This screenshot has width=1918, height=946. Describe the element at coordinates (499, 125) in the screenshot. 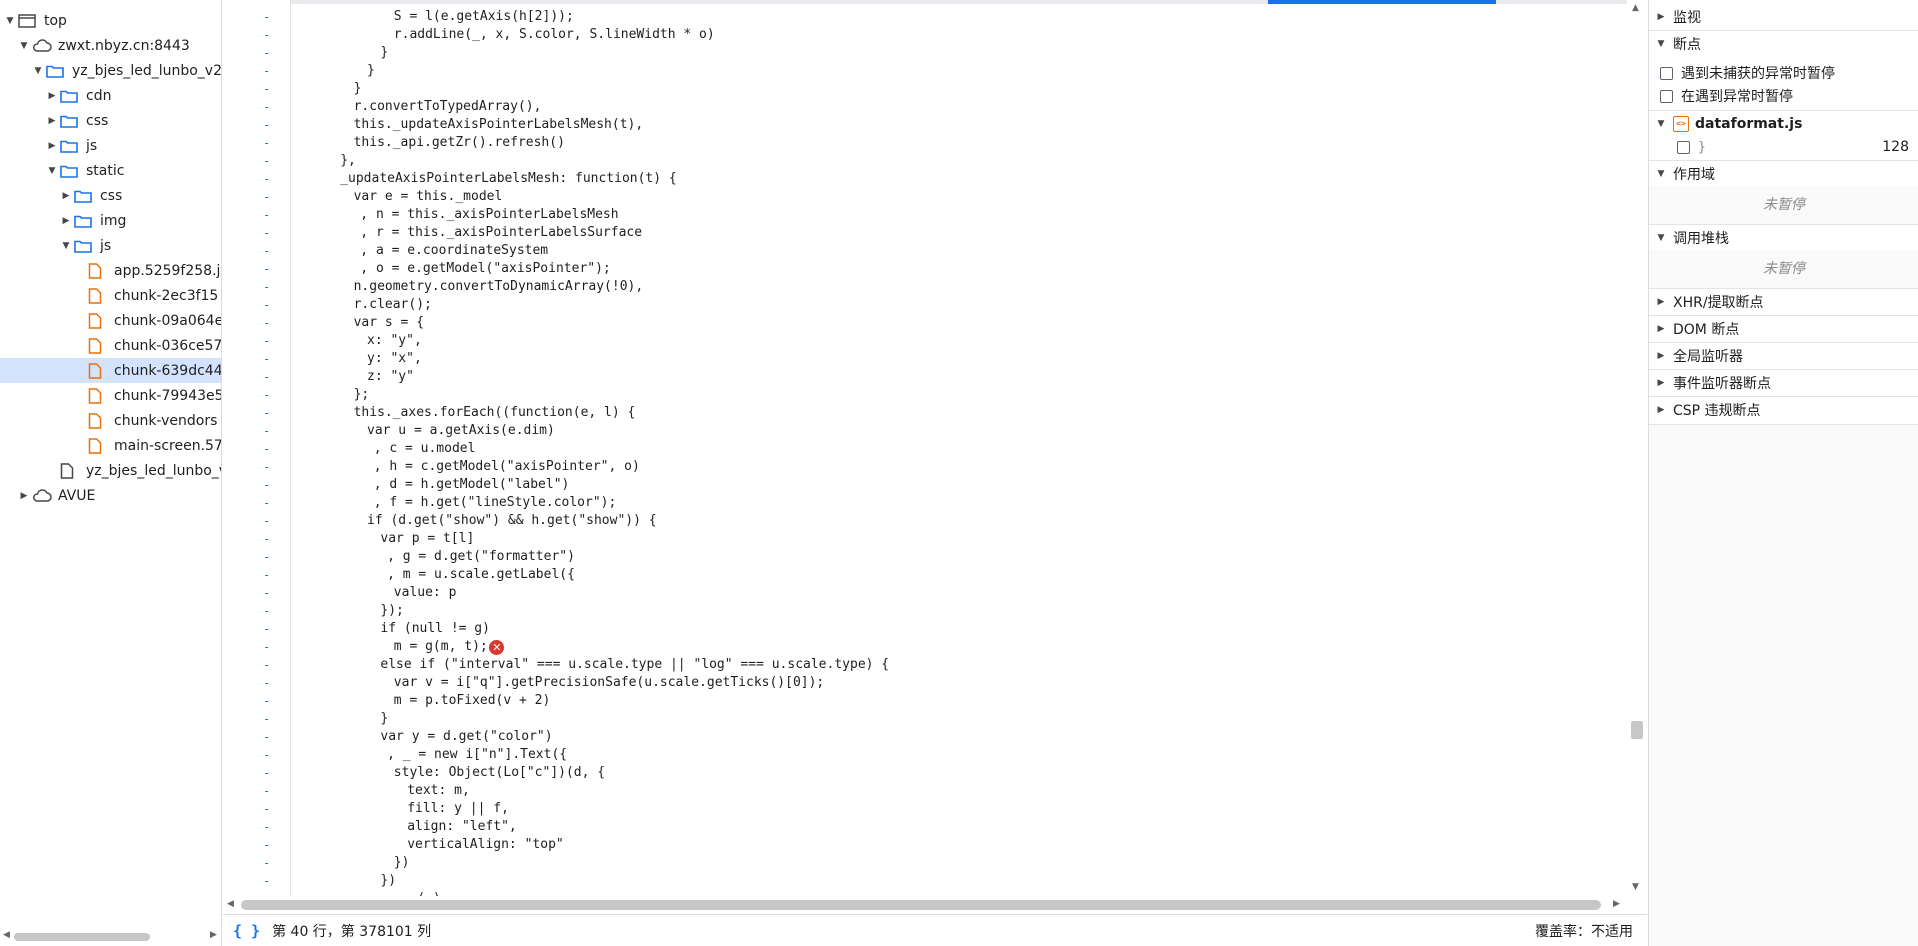

I see `code-line: this._updateAxisPointerLabelsMesh(t),` at that location.